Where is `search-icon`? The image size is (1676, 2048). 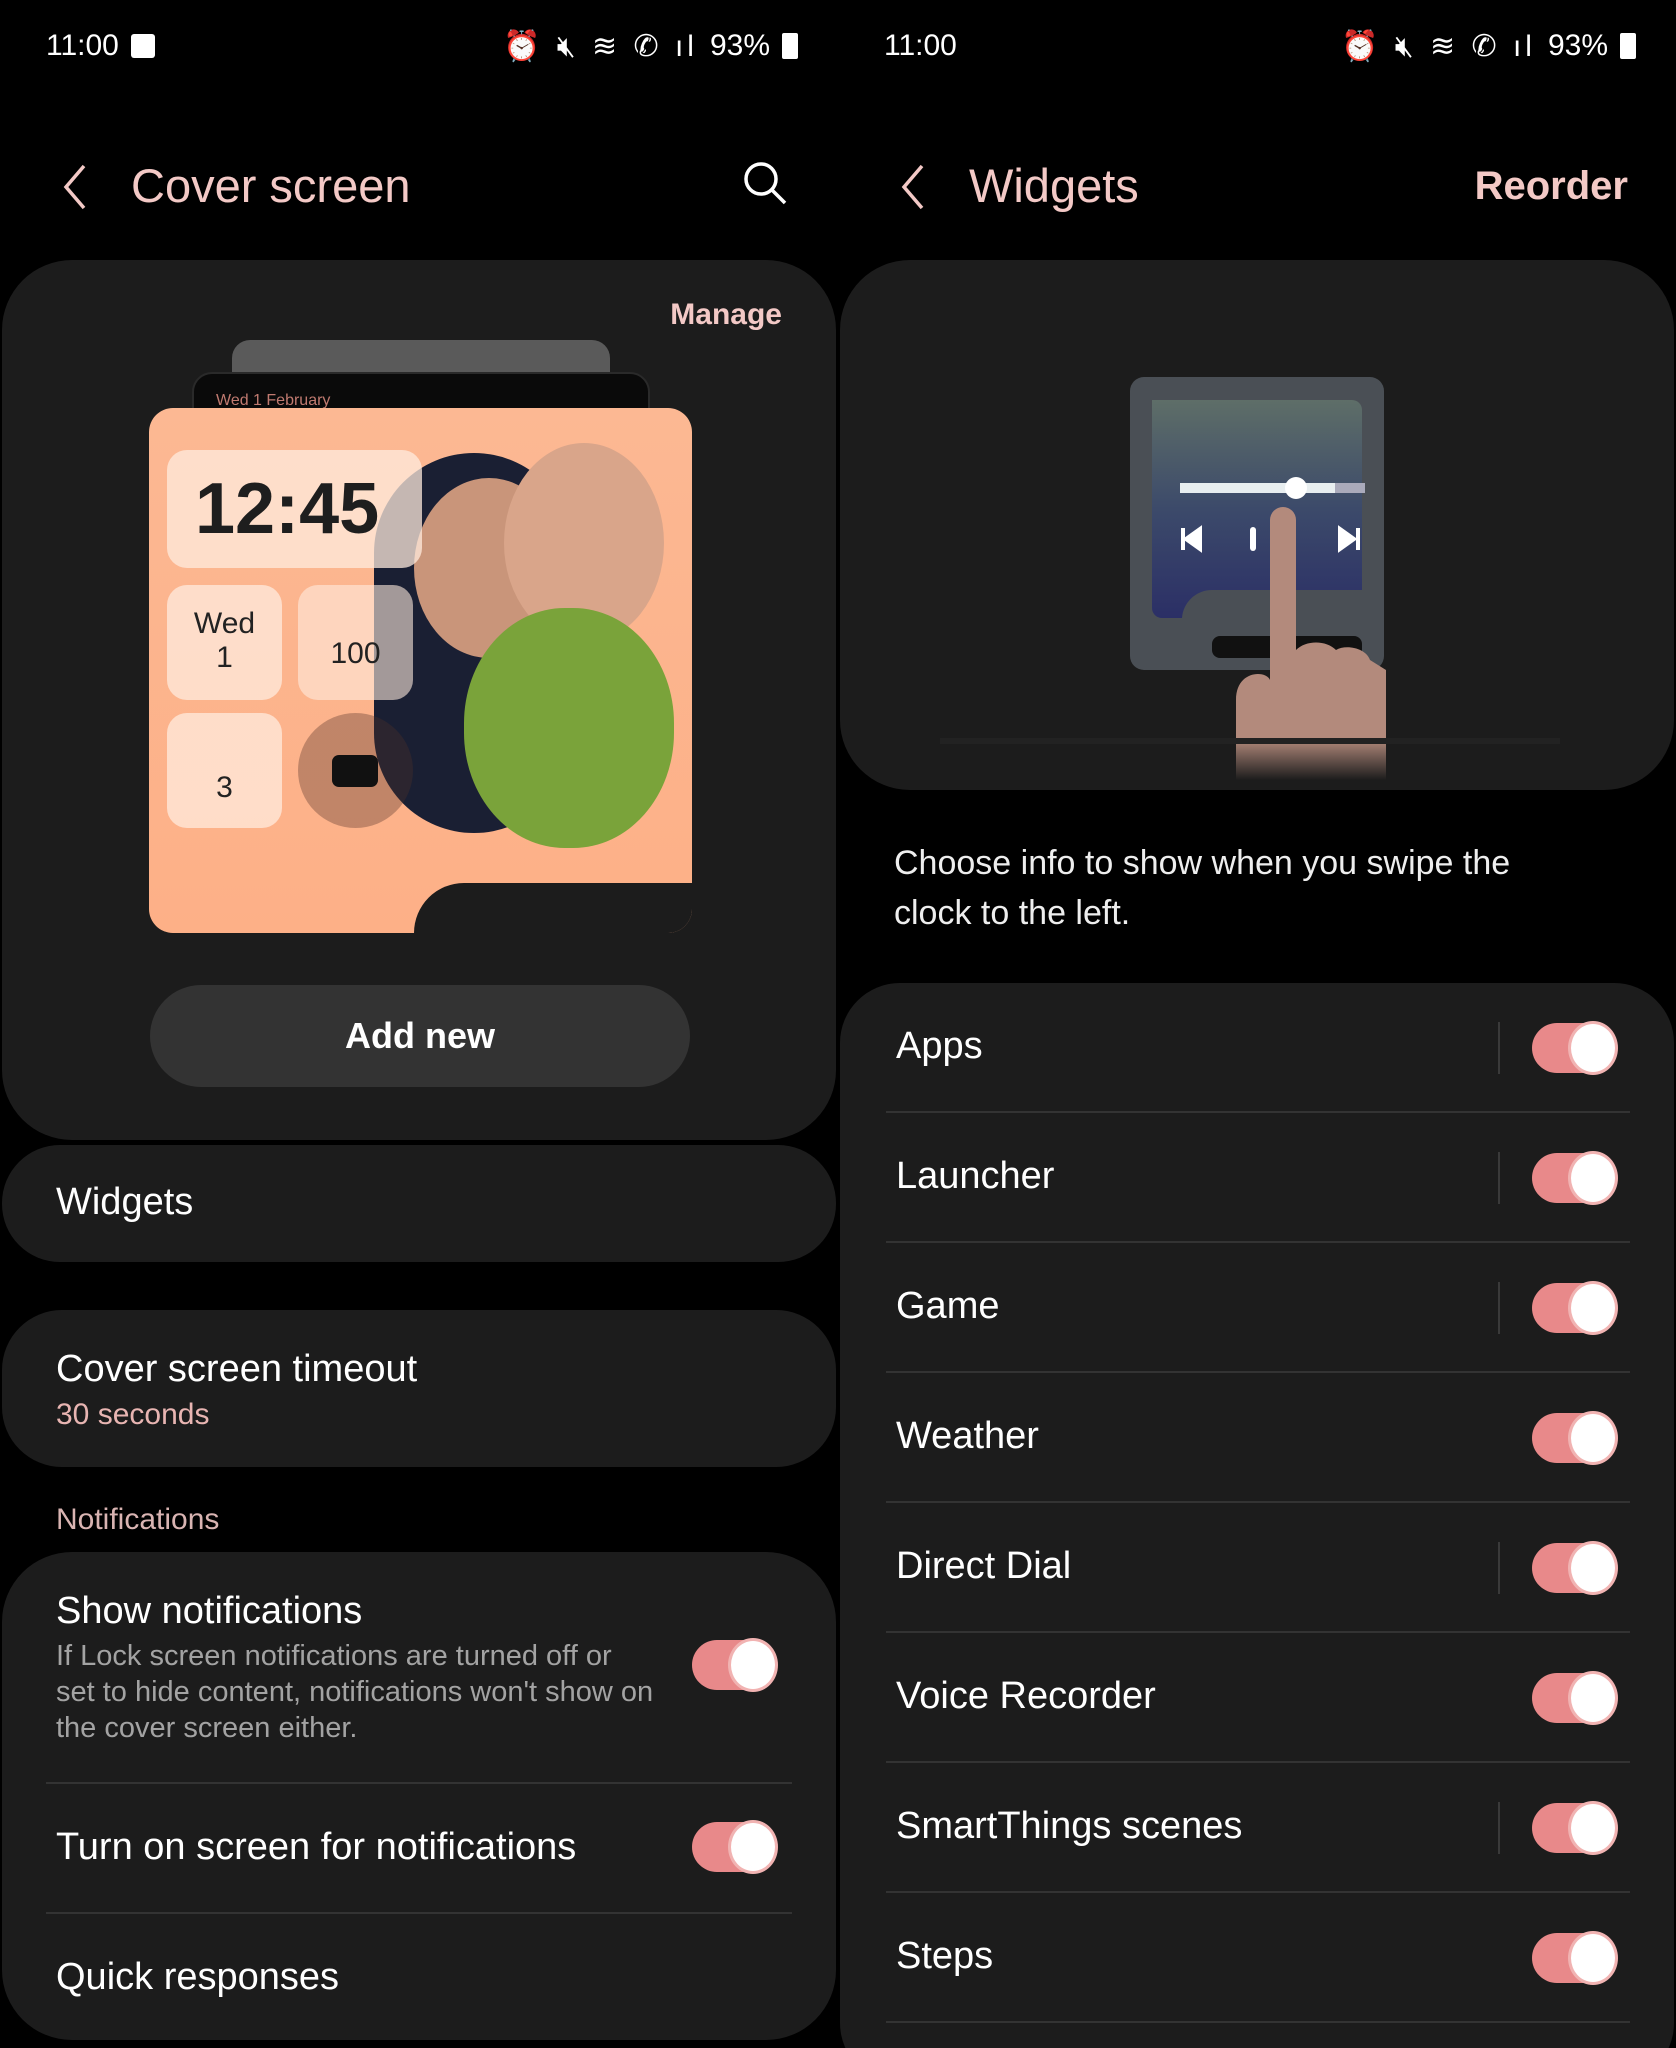 search-icon is located at coordinates (765, 183).